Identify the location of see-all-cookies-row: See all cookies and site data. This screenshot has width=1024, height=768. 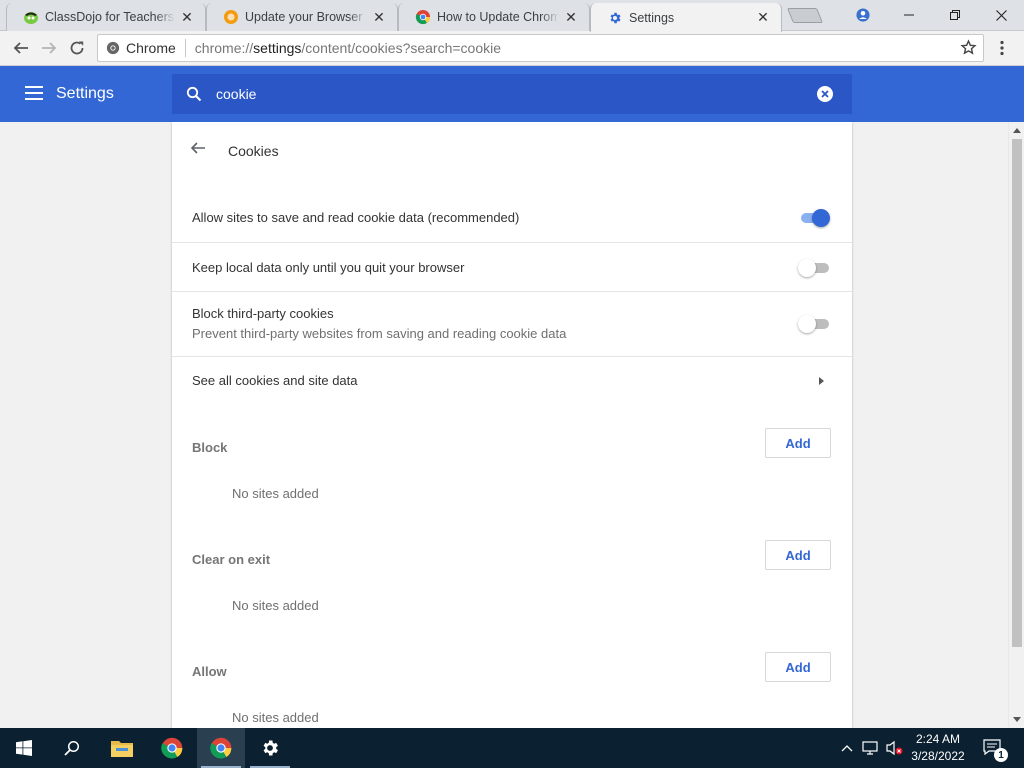
(512, 381).